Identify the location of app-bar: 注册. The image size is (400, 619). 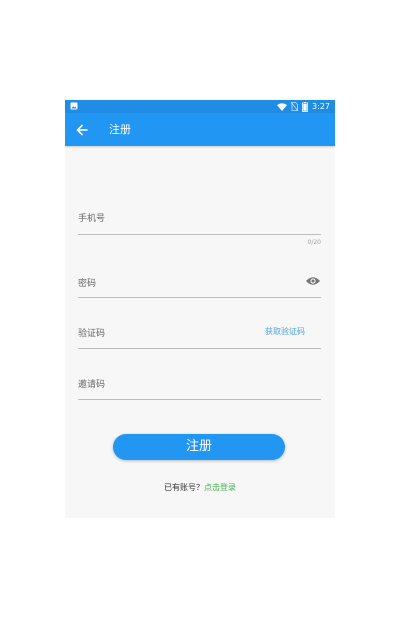
(200, 129).